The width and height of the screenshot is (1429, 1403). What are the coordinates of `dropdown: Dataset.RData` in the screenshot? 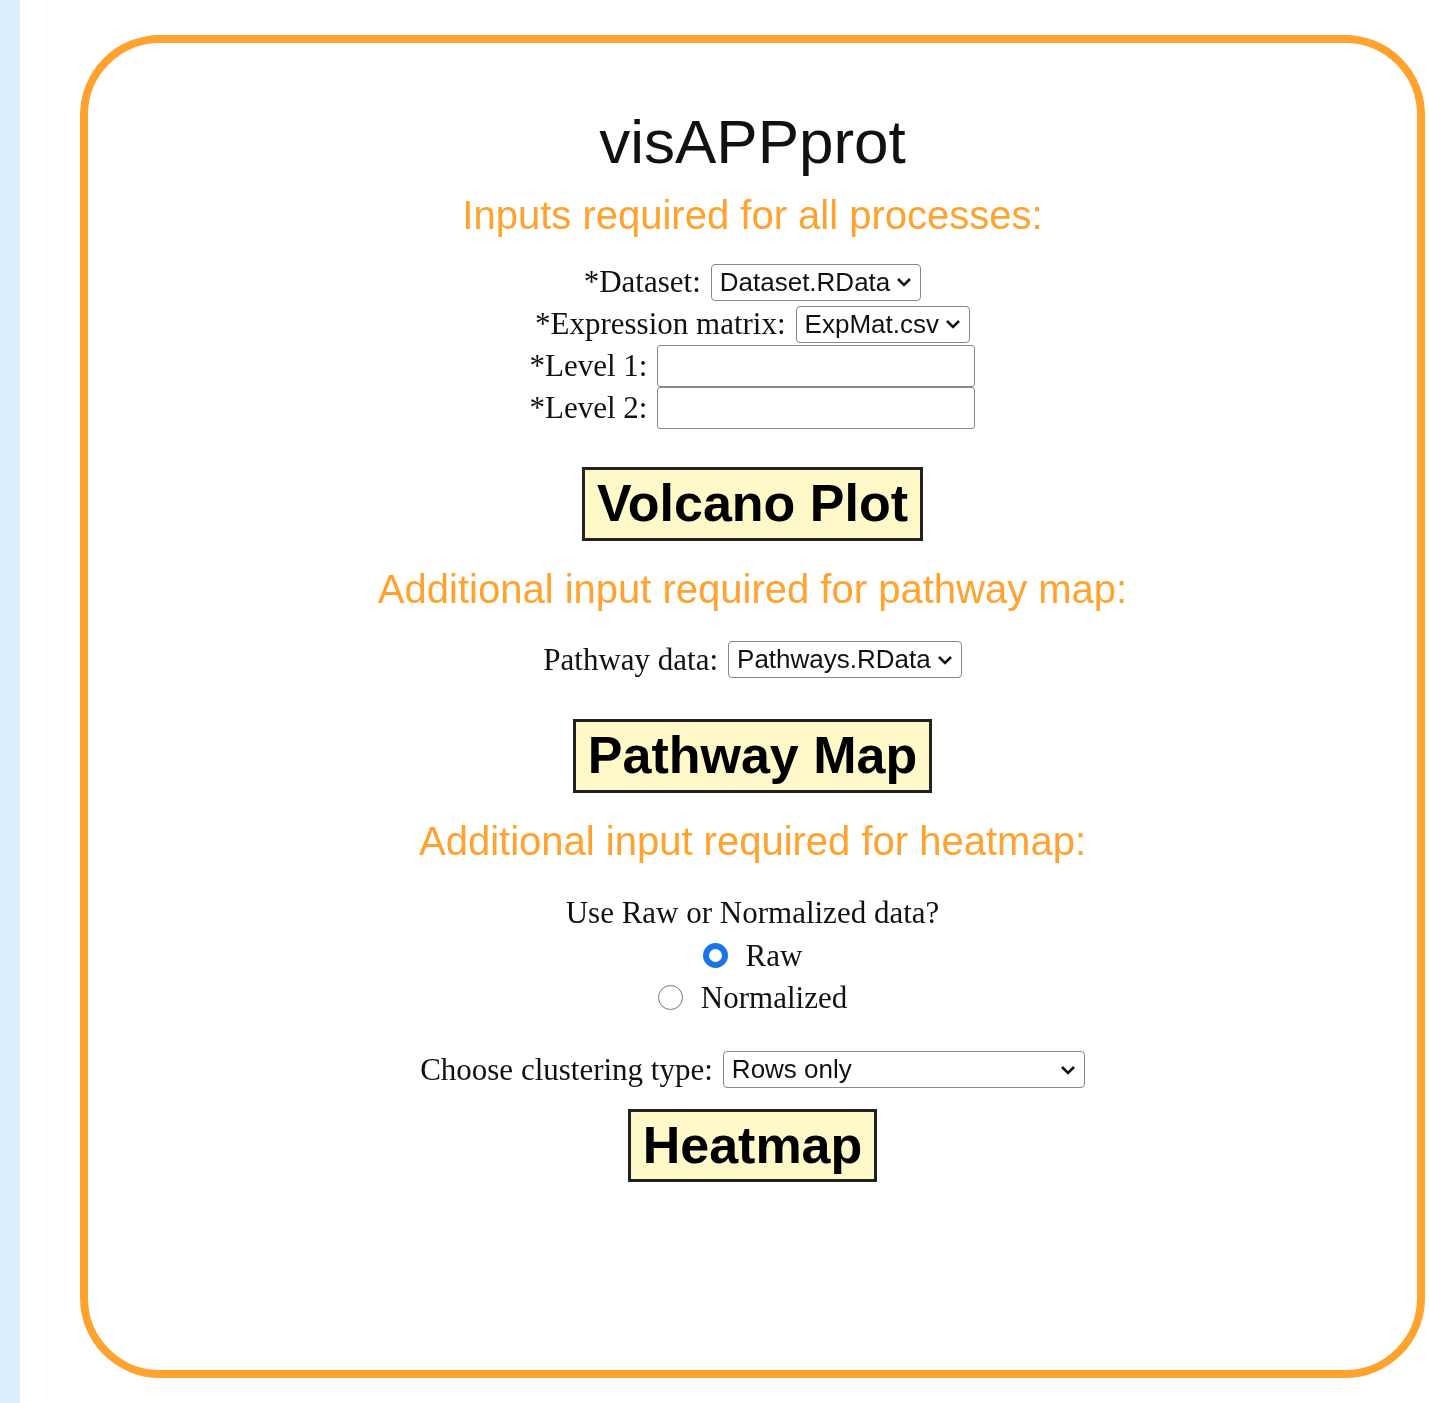 It's located at (816, 282).